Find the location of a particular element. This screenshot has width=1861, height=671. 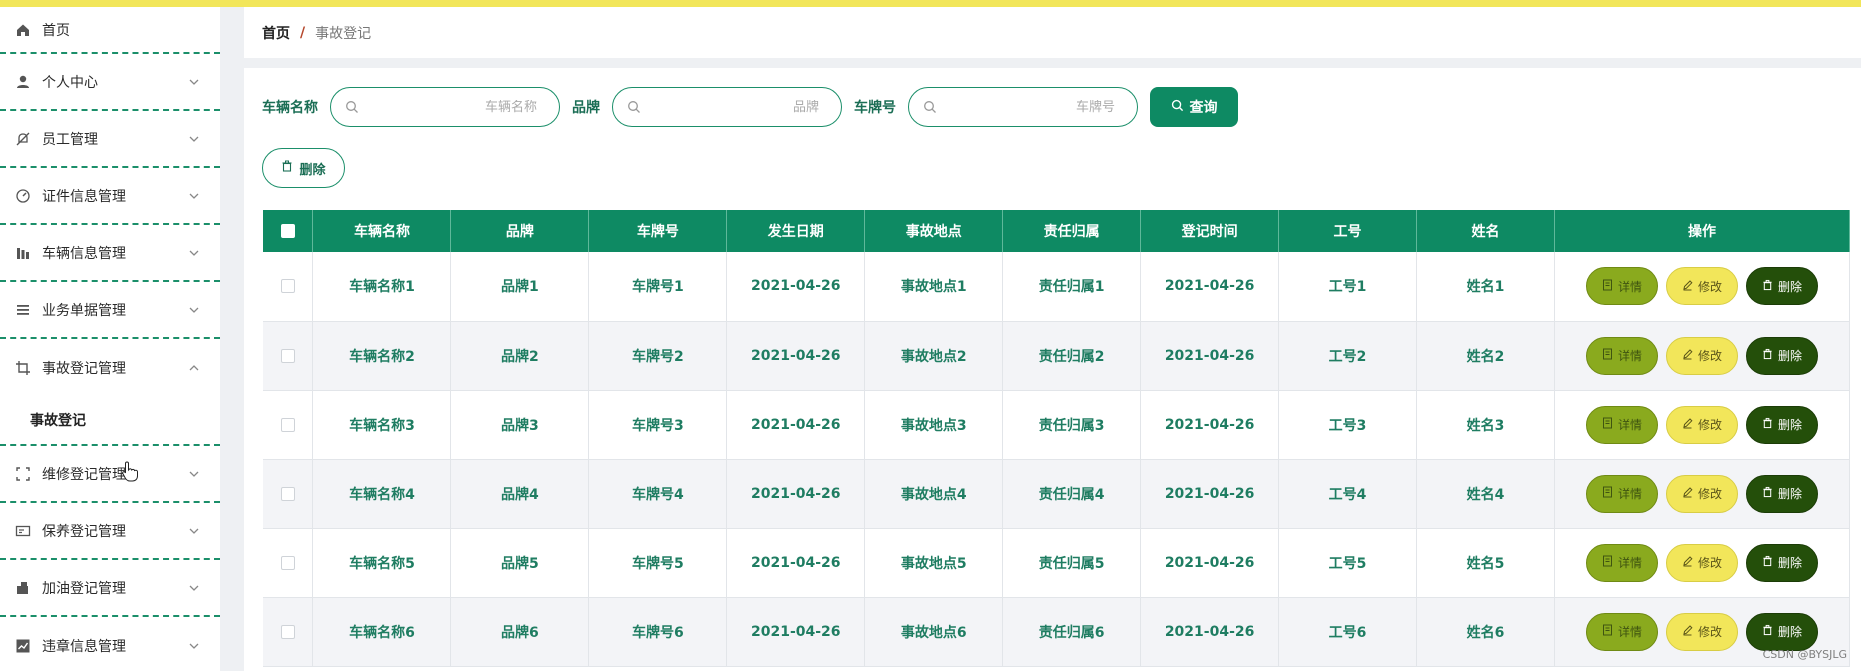

watermark: CSDN @BYSJLG is located at coordinates (1804, 654).